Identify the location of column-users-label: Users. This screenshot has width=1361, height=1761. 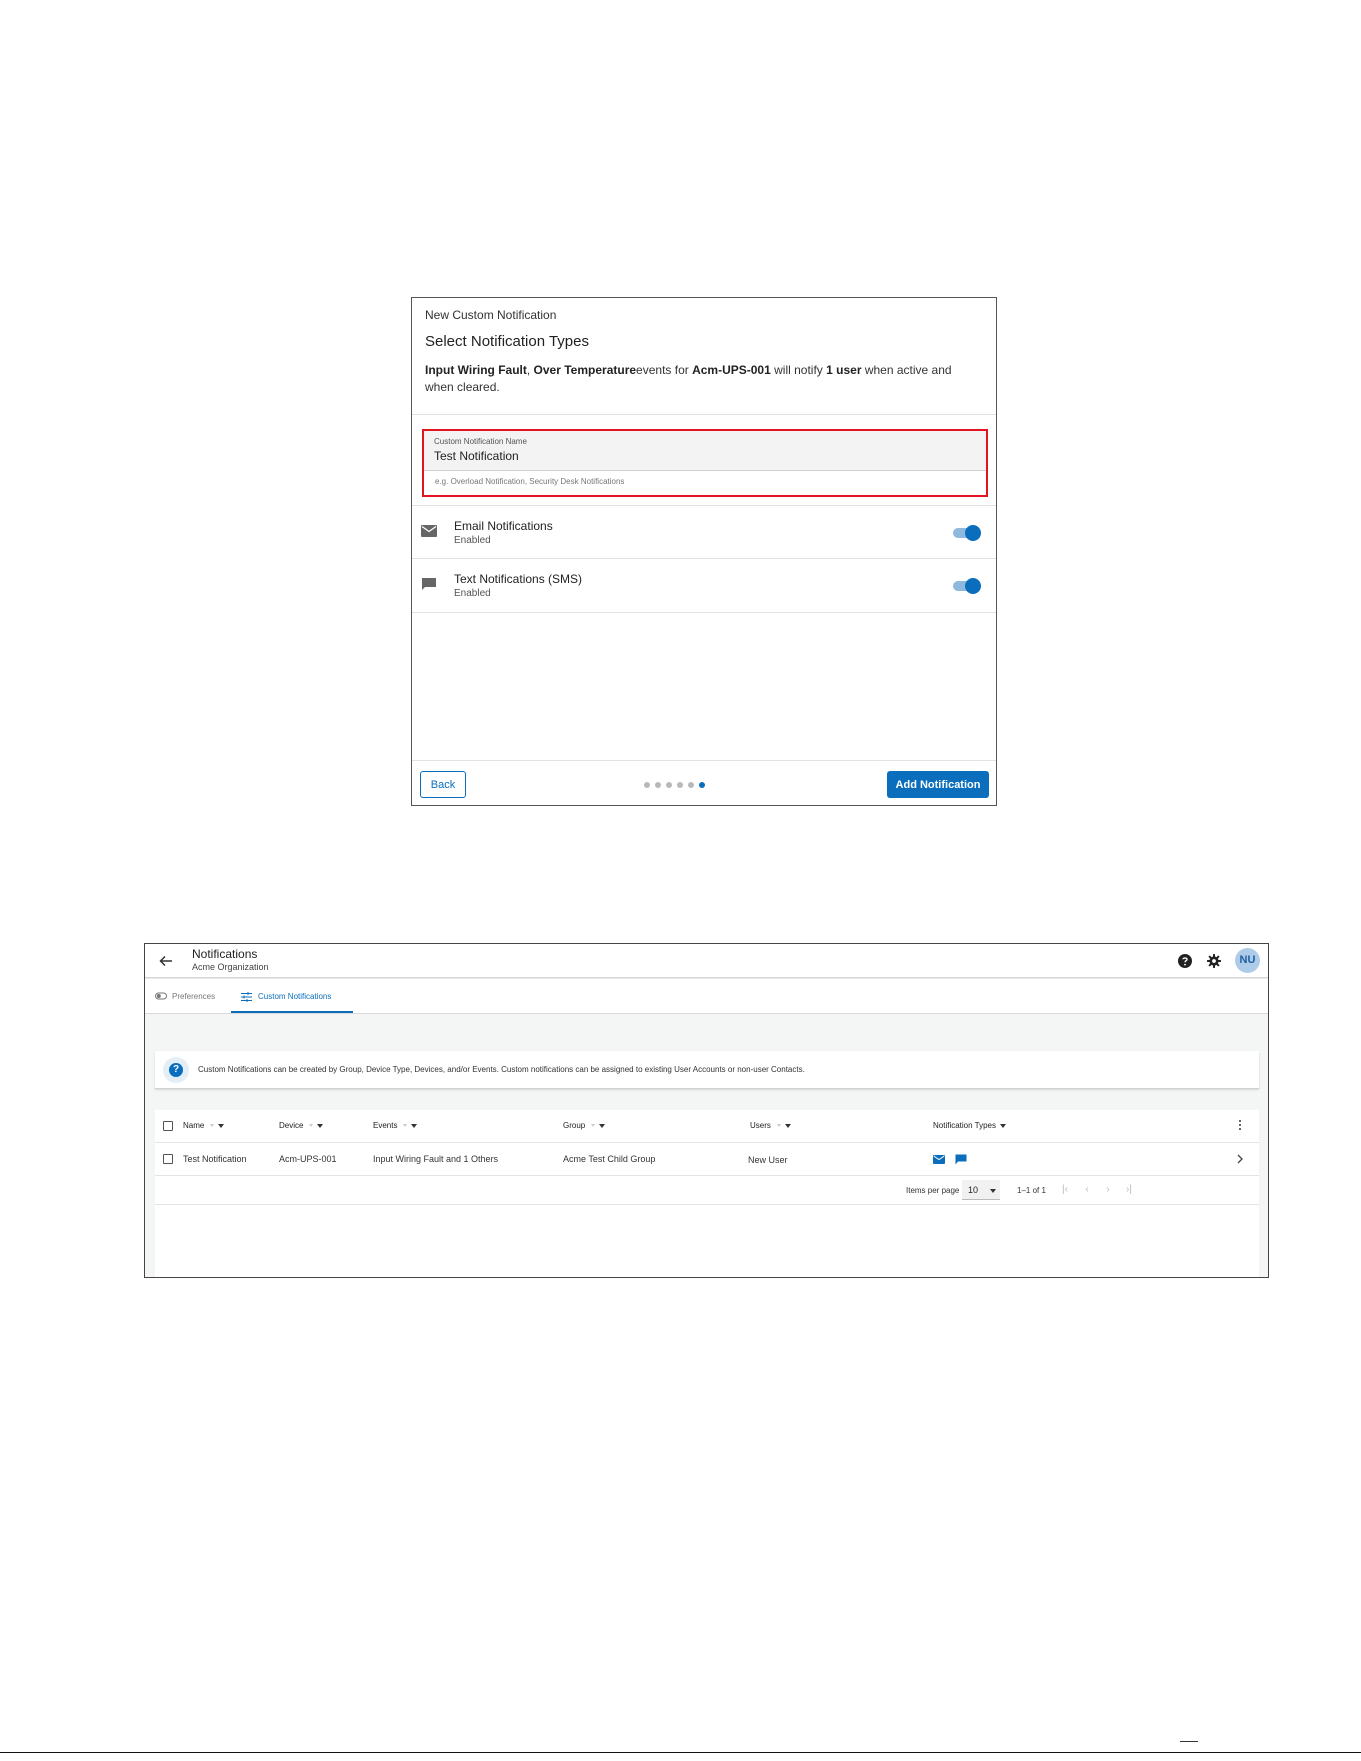
(760, 1125).